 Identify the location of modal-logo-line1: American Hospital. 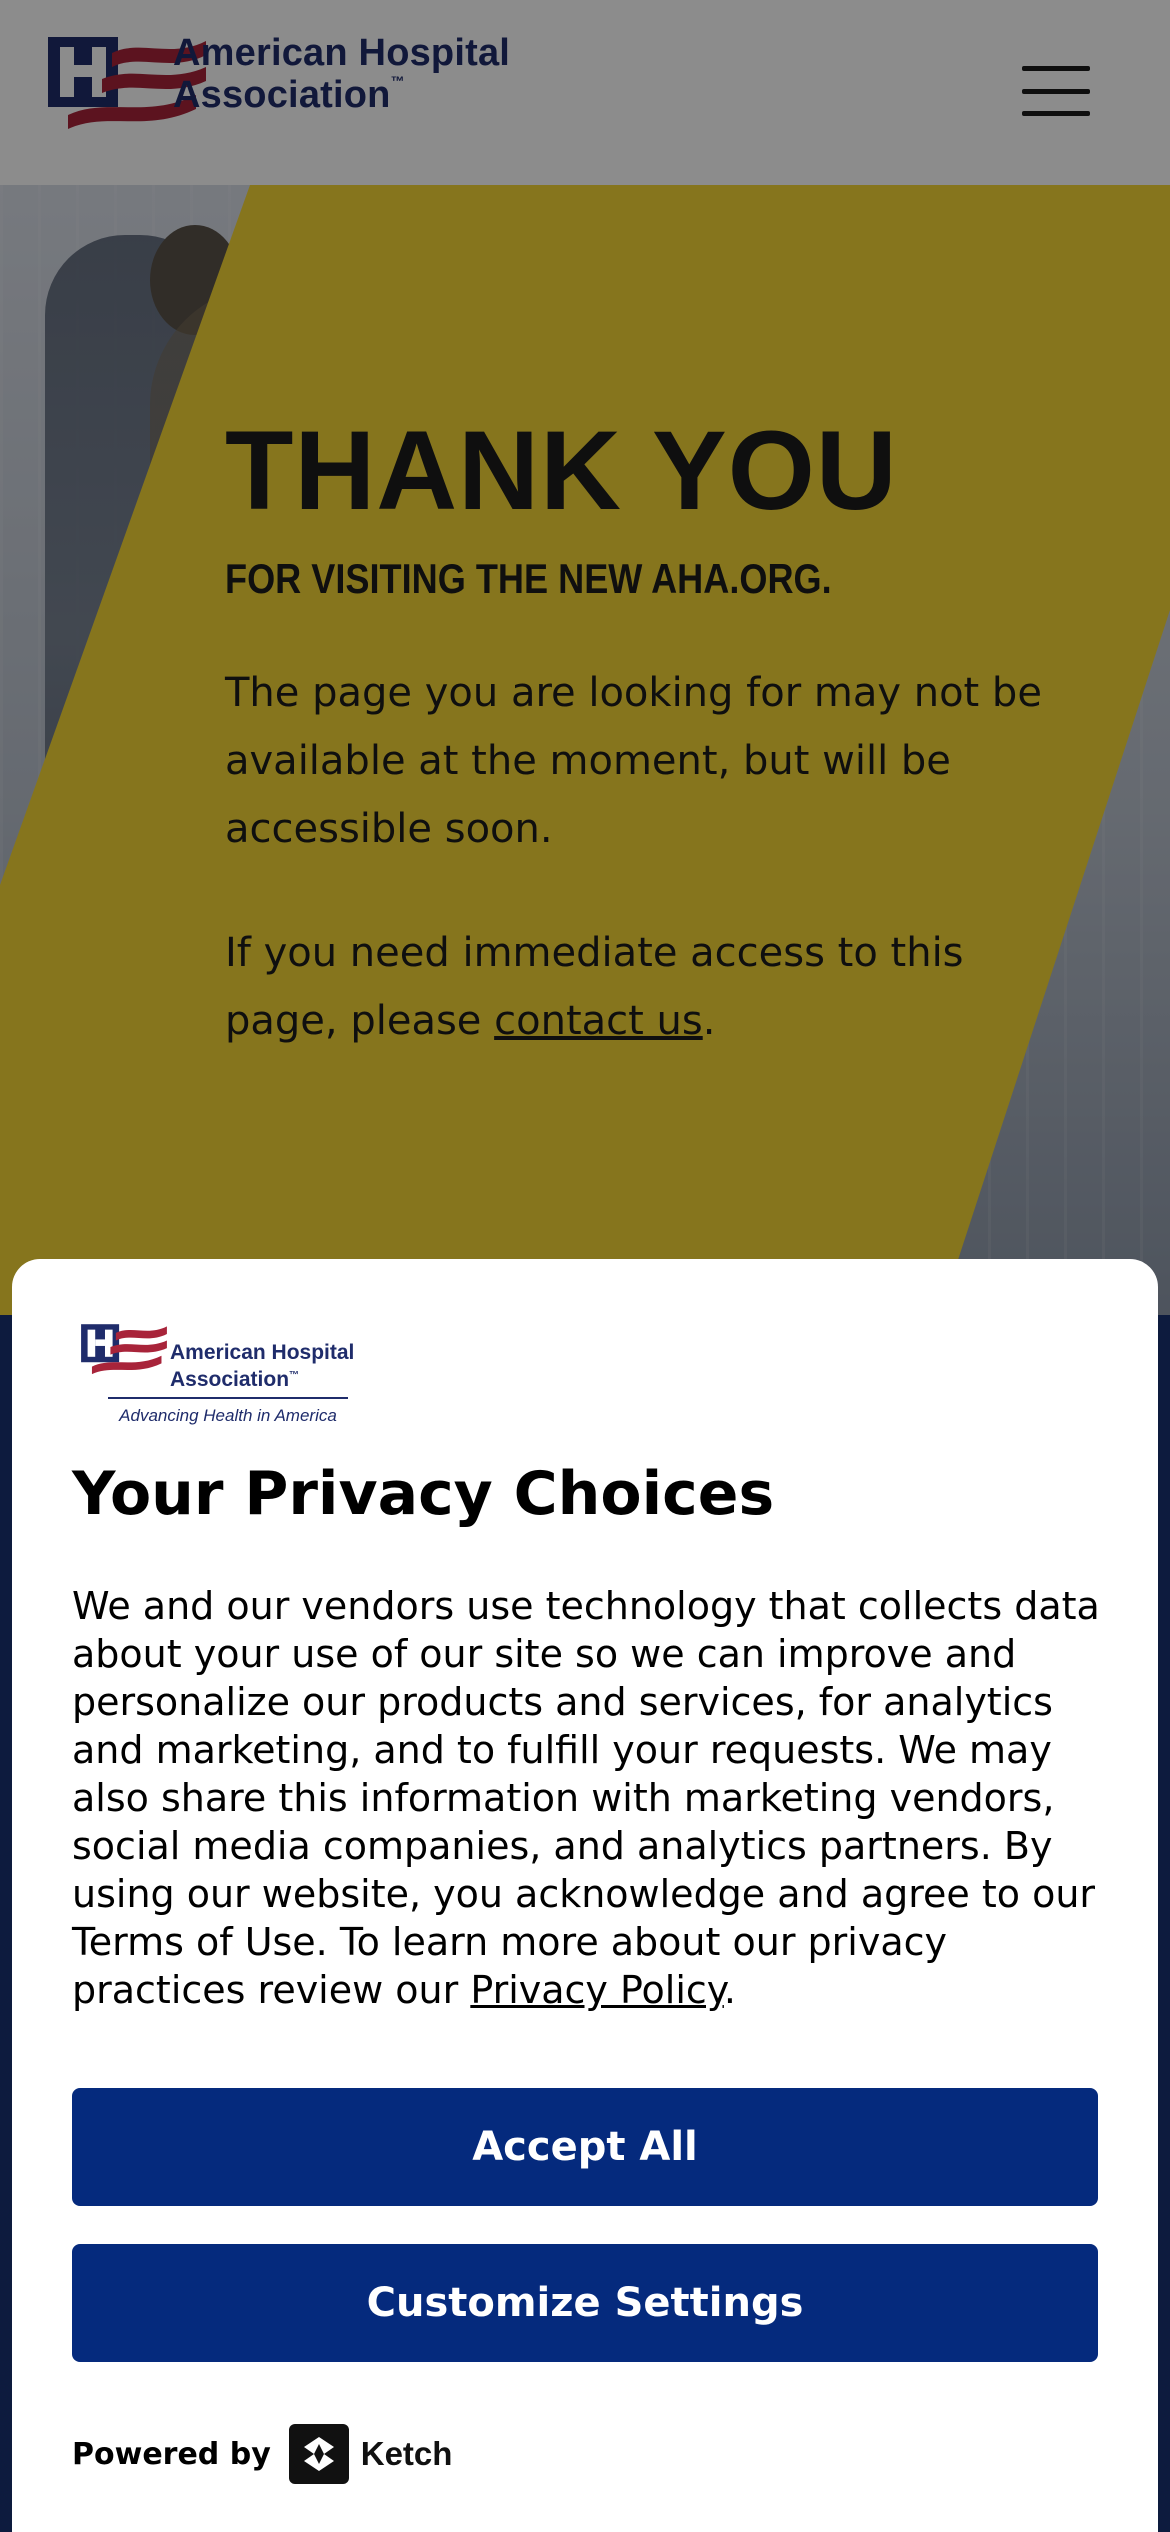
(262, 1352).